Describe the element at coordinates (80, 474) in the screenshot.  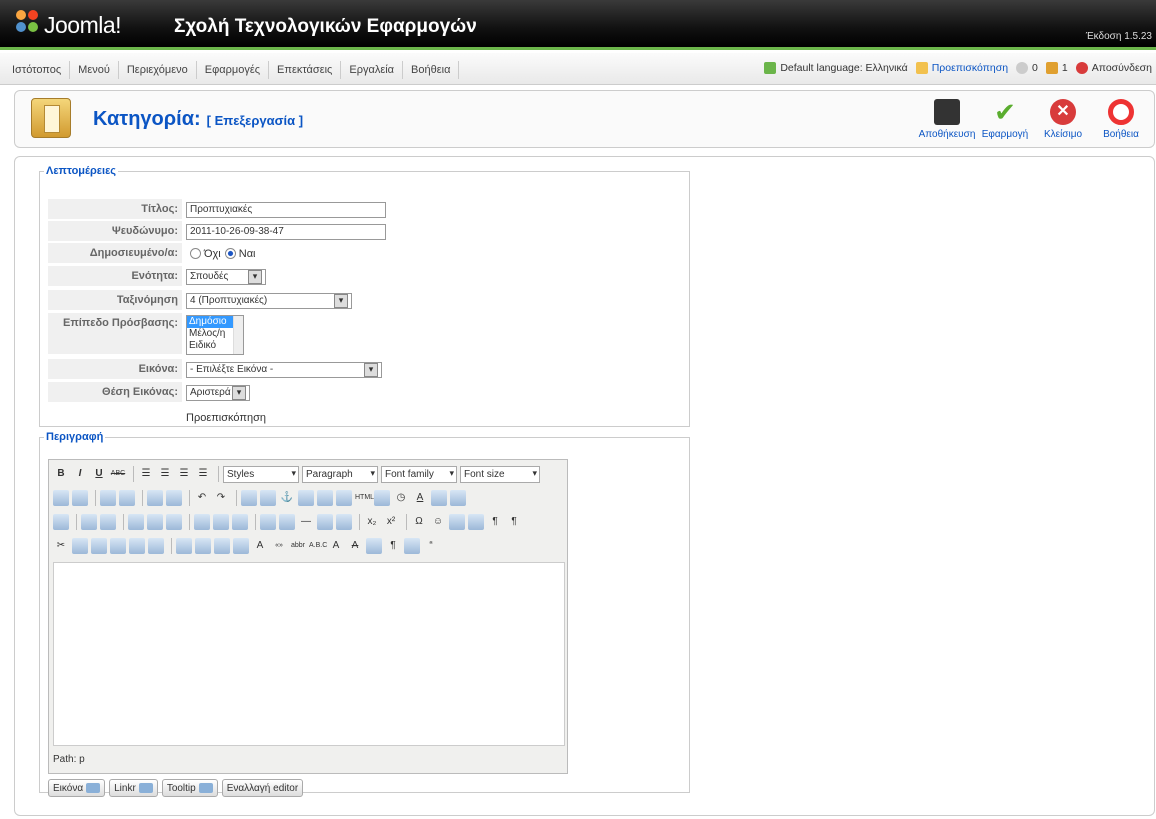
I see `italic-icon: I` at that location.